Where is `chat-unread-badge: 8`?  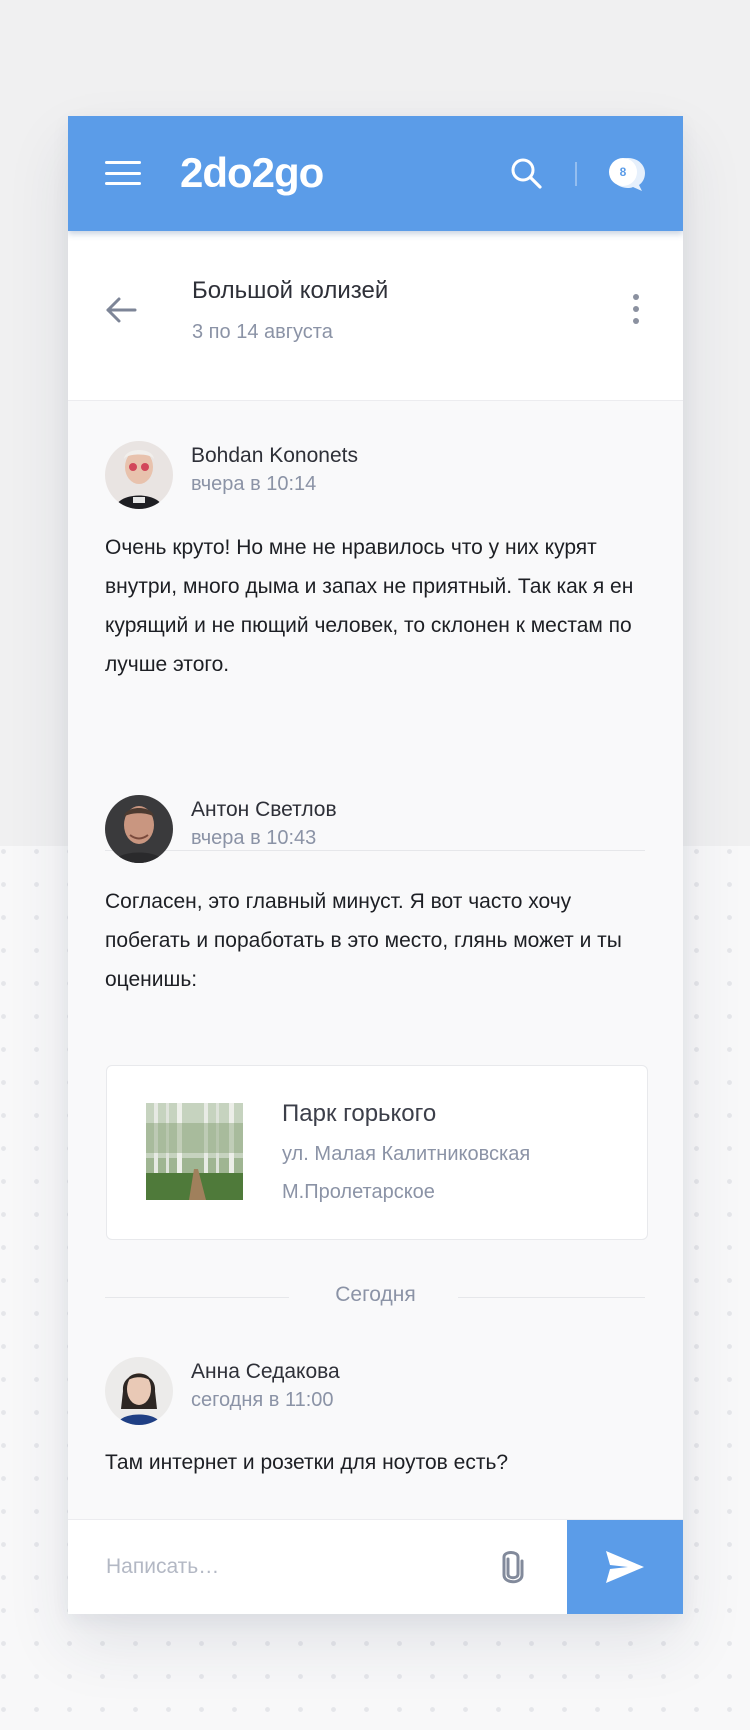 chat-unread-badge: 8 is located at coordinates (623, 172).